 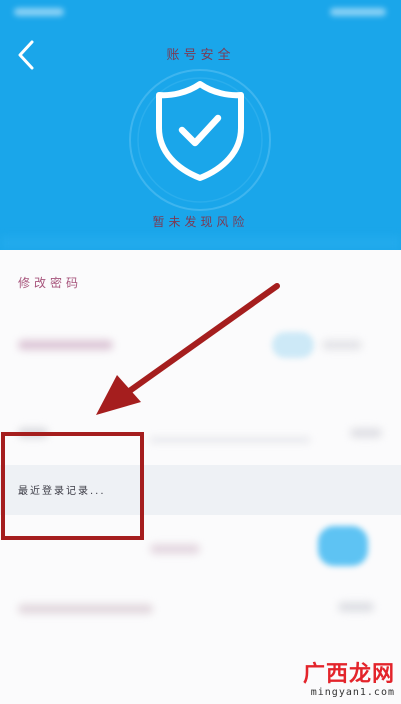 What do you see at coordinates (50, 282) in the screenshot?
I see `change-password-item: 修改密码` at bounding box center [50, 282].